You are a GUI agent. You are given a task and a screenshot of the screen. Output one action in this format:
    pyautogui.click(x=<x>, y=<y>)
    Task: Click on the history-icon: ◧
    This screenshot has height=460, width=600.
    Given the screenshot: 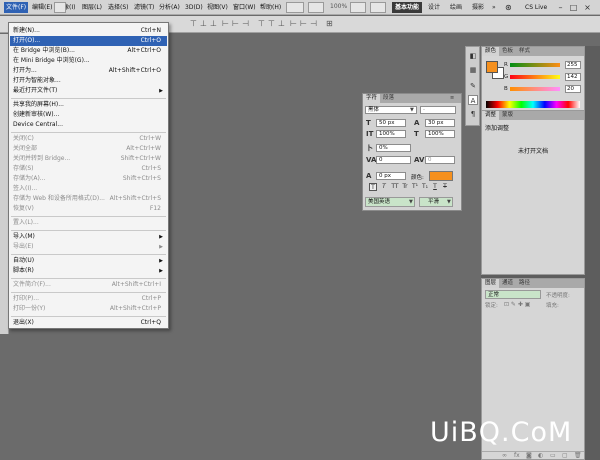 What is the action you would take?
    pyautogui.click(x=473, y=56)
    